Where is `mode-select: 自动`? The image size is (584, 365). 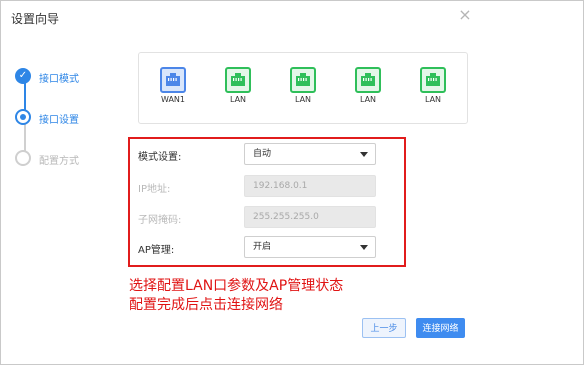 mode-select: 自动 is located at coordinates (310, 154).